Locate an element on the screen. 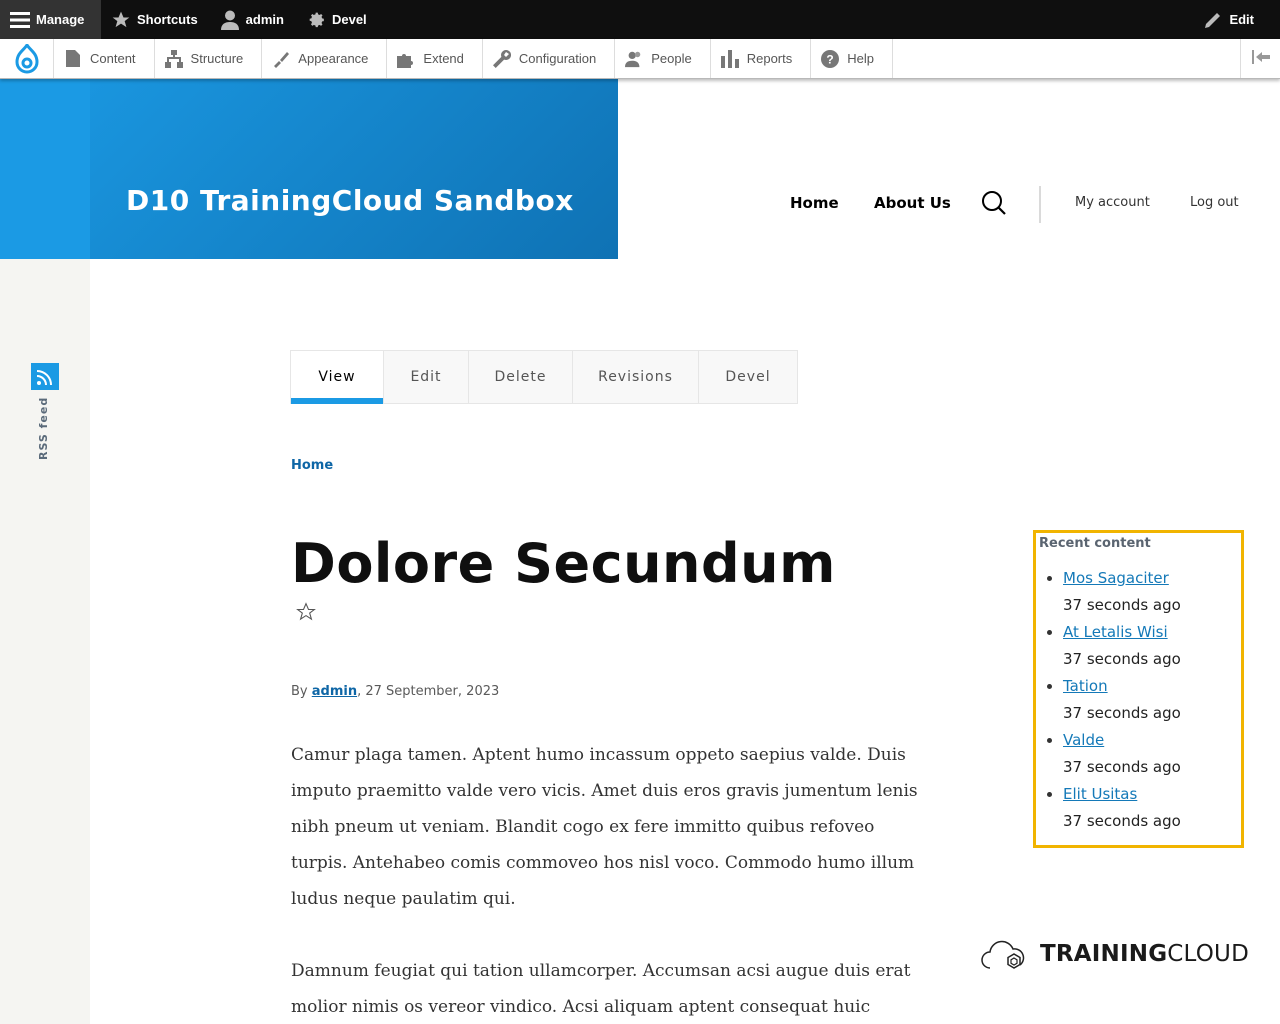 This screenshot has width=1280, height=1024. help-icon: ? is located at coordinates (830, 58).